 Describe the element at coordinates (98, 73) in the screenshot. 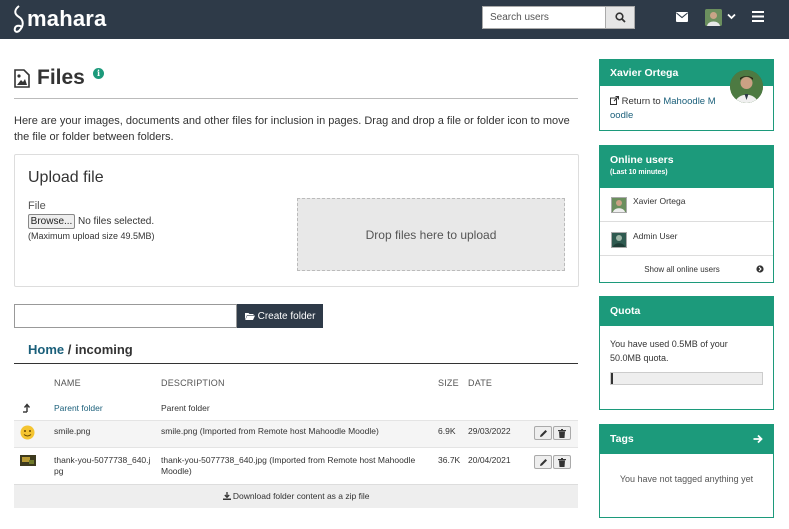

I see `info-icon: i` at that location.